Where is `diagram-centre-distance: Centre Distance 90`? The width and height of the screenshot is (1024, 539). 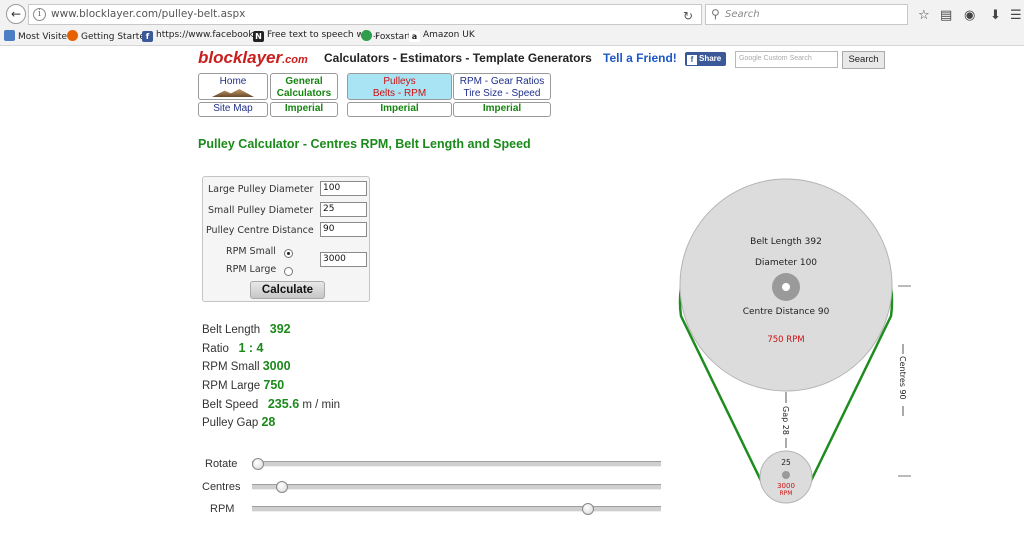
diagram-centre-distance: Centre Distance 90 is located at coordinates (786, 312).